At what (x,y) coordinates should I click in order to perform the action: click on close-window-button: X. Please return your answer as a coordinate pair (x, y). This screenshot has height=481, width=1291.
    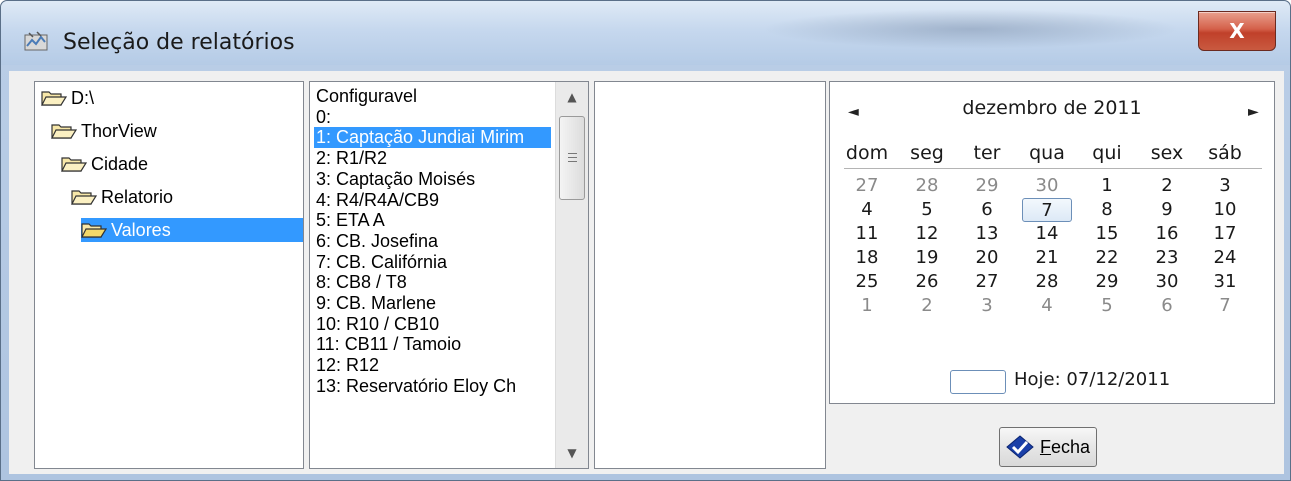
    Looking at the image, I should click on (1237, 31).